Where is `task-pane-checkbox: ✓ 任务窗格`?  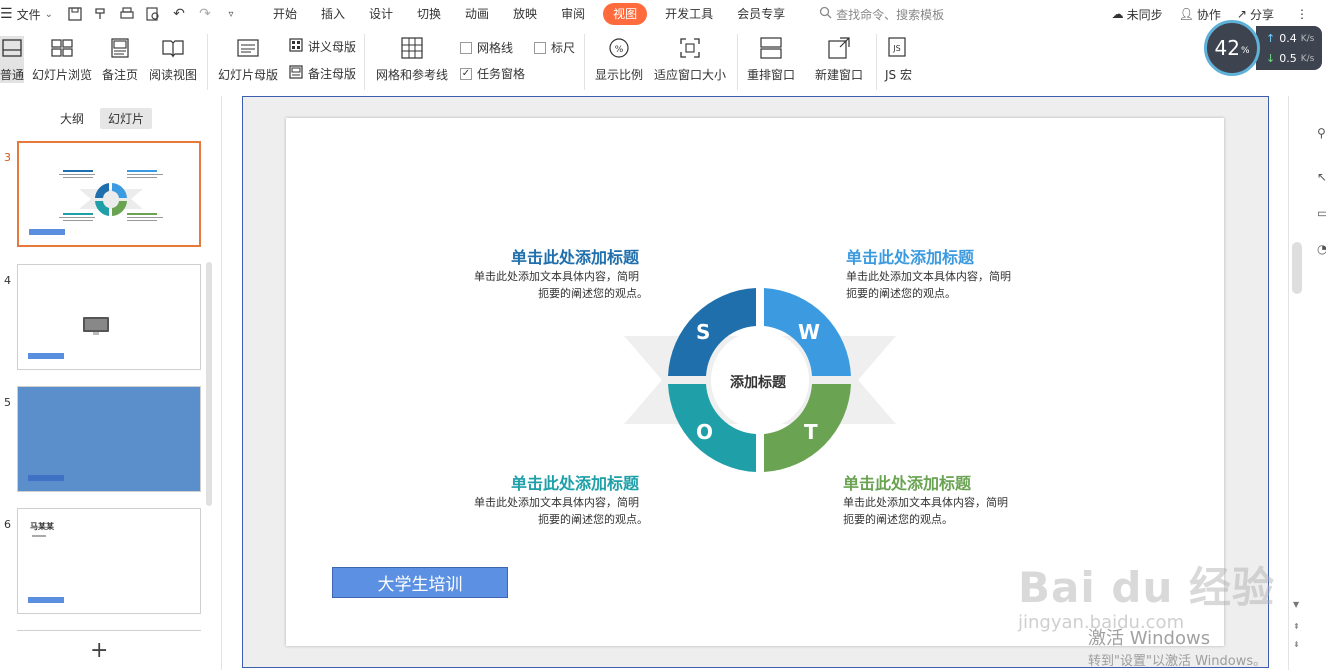
task-pane-checkbox: ✓ 任务窗格 is located at coordinates (492, 73).